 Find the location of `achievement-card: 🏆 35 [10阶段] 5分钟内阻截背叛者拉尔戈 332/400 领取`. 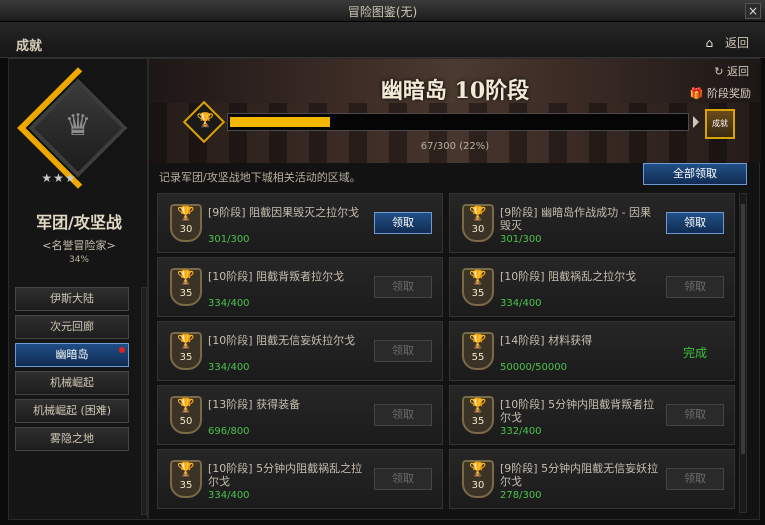

achievement-card: 🏆 35 [10阶段] 5分钟内阻截背叛者拉尔戈 332/400 领取 is located at coordinates (592, 415).